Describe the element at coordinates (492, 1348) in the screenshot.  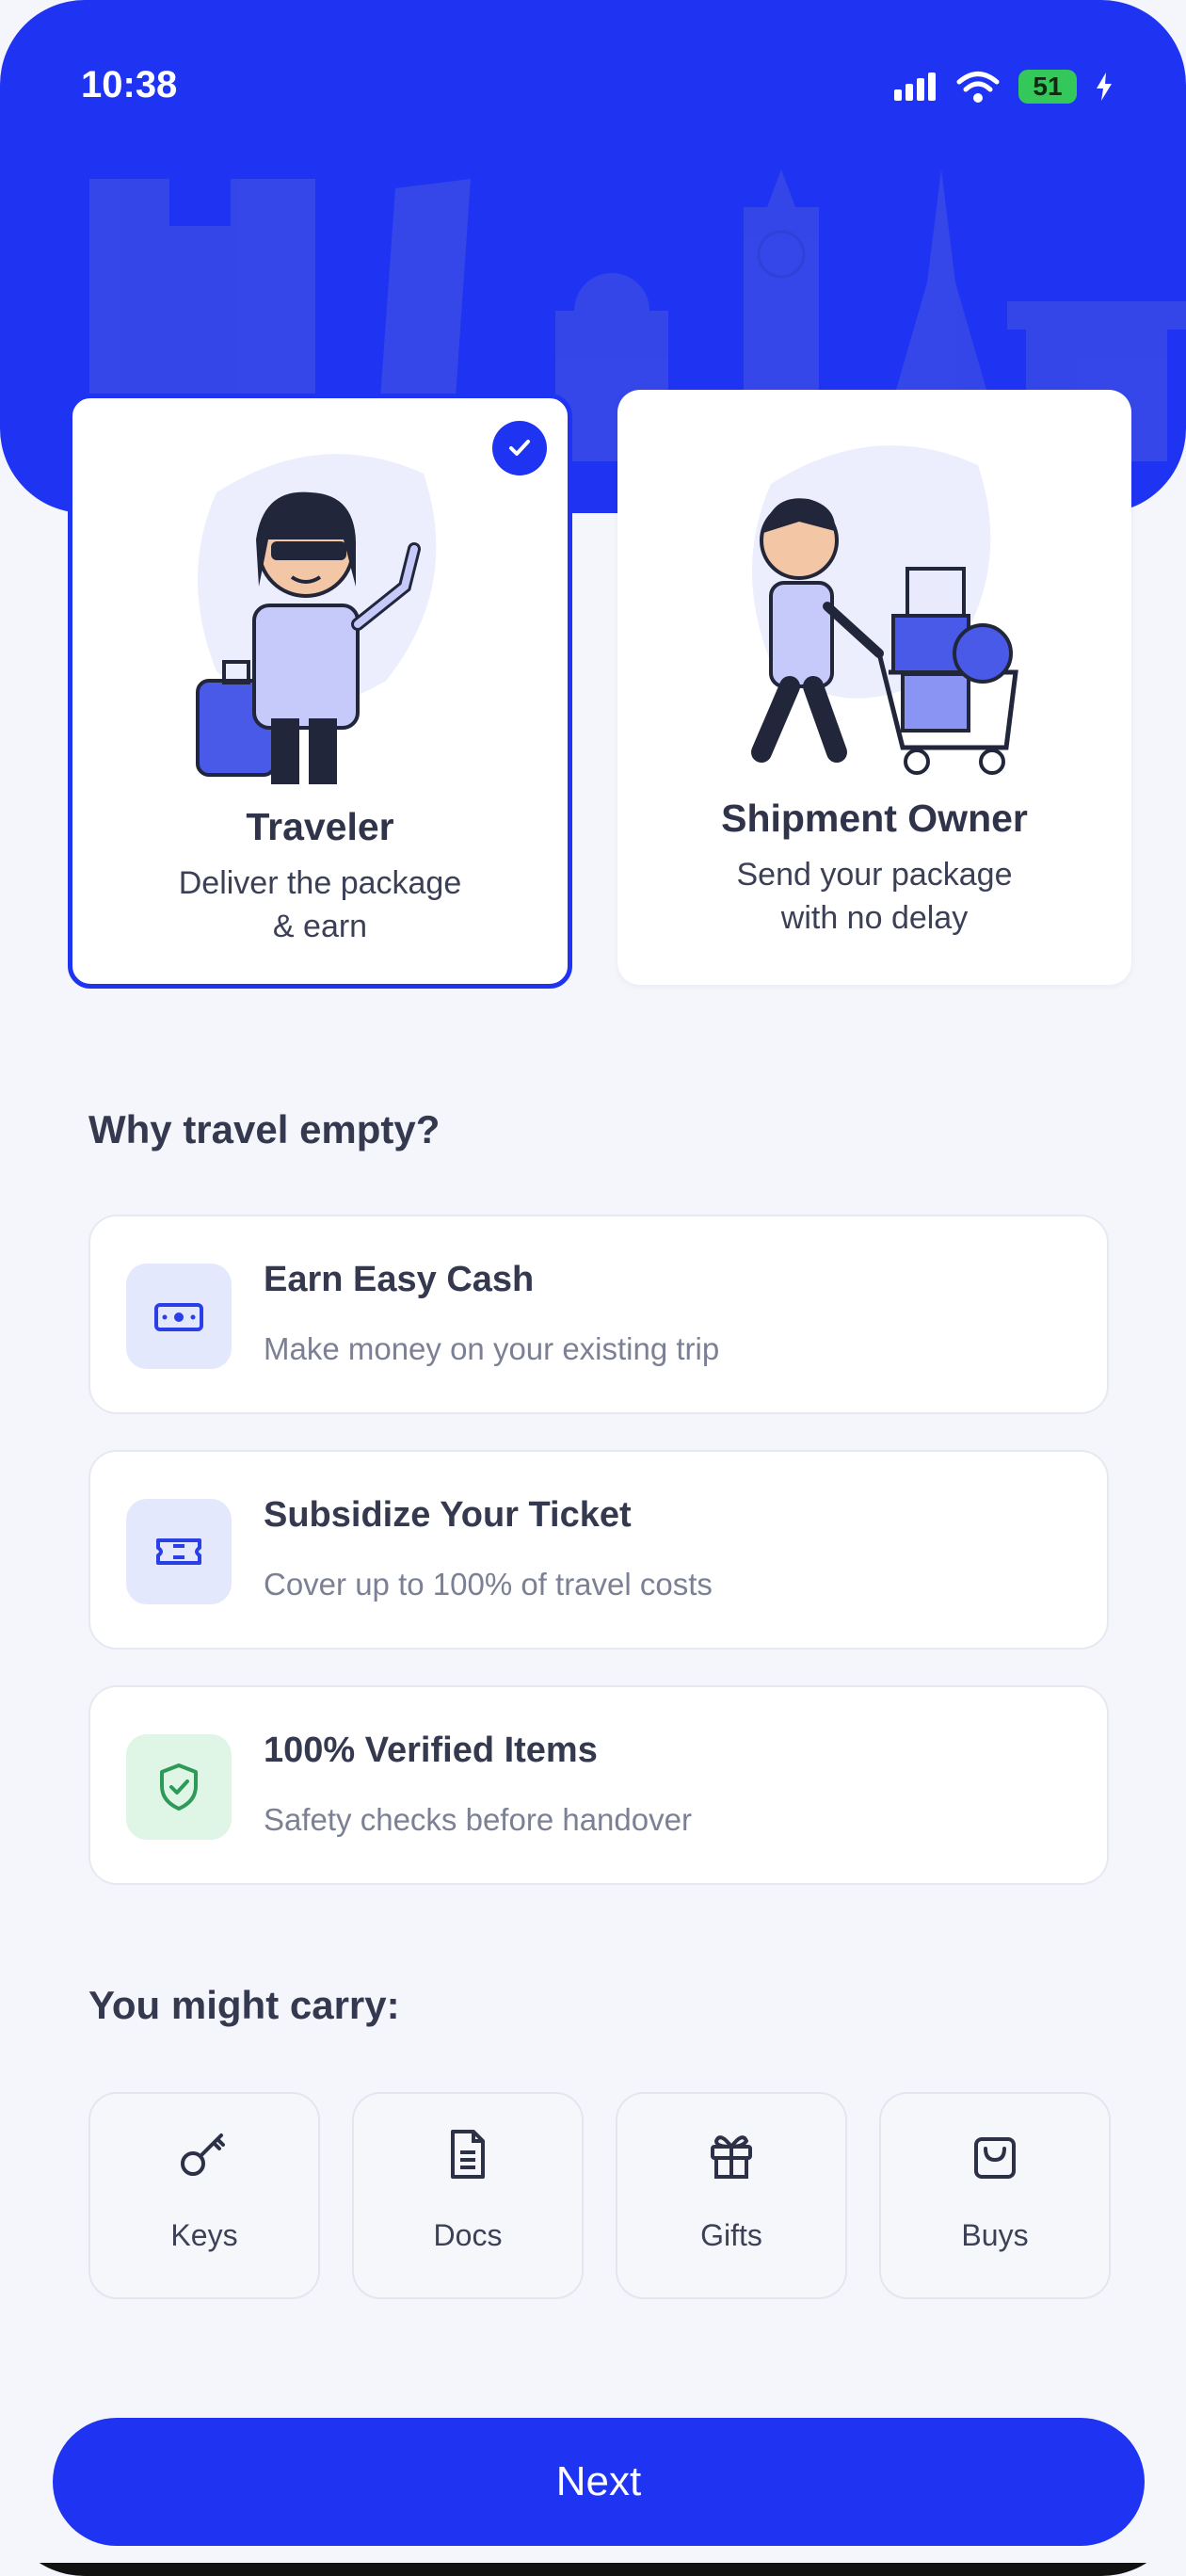
I see `benefit-subtitle: Make money on your existing trip` at that location.